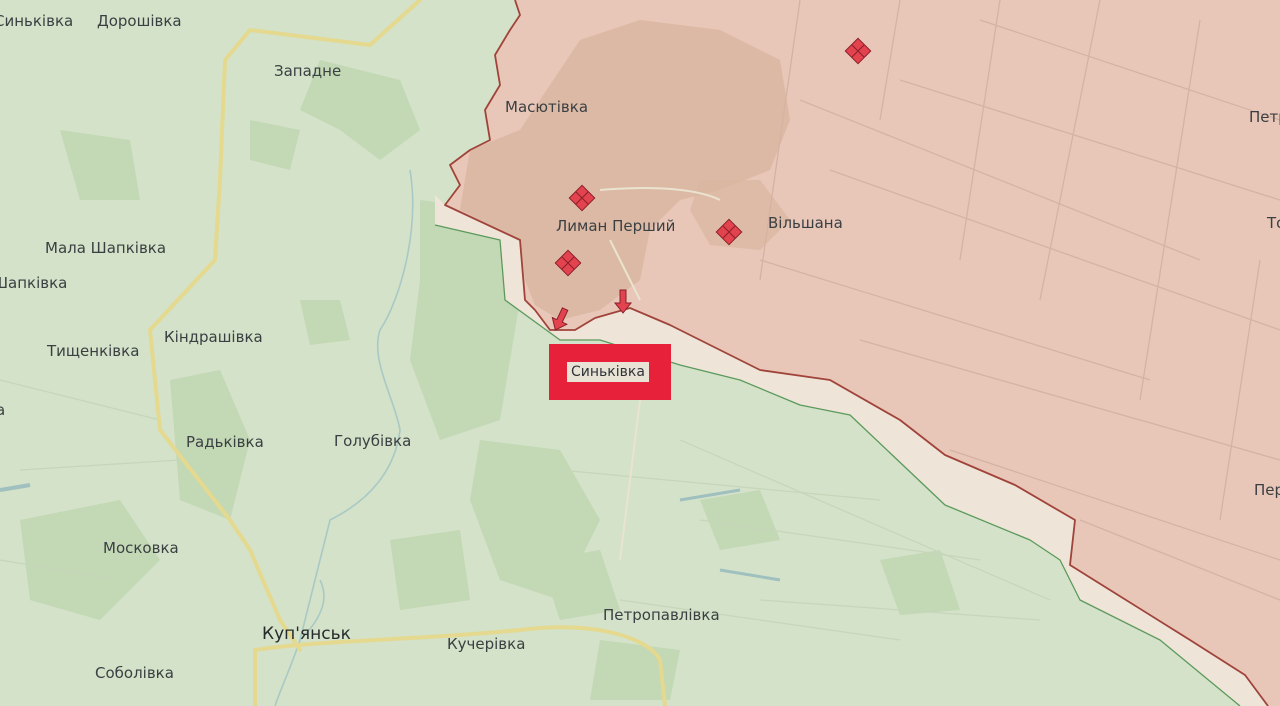 The image size is (1280, 706). What do you see at coordinates (1273, 223) in the screenshot?
I see `place-label: То` at bounding box center [1273, 223].